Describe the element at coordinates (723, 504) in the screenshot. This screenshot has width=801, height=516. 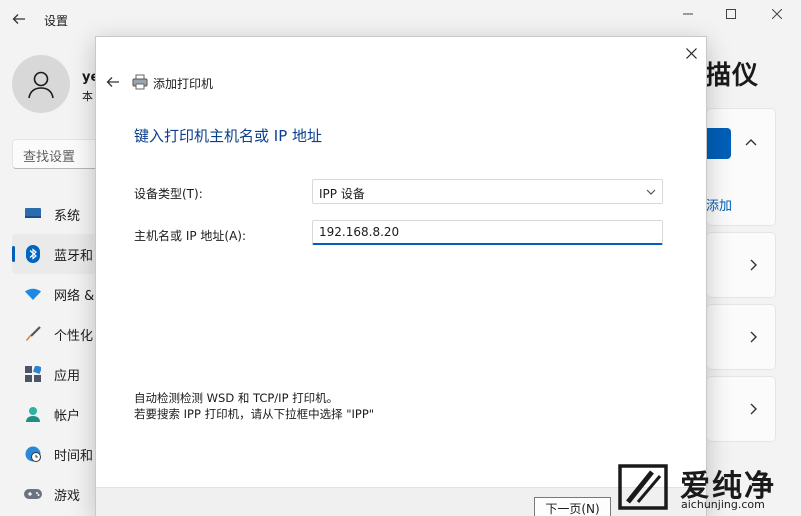
I see `watermark-url: aichunjing.com` at that location.